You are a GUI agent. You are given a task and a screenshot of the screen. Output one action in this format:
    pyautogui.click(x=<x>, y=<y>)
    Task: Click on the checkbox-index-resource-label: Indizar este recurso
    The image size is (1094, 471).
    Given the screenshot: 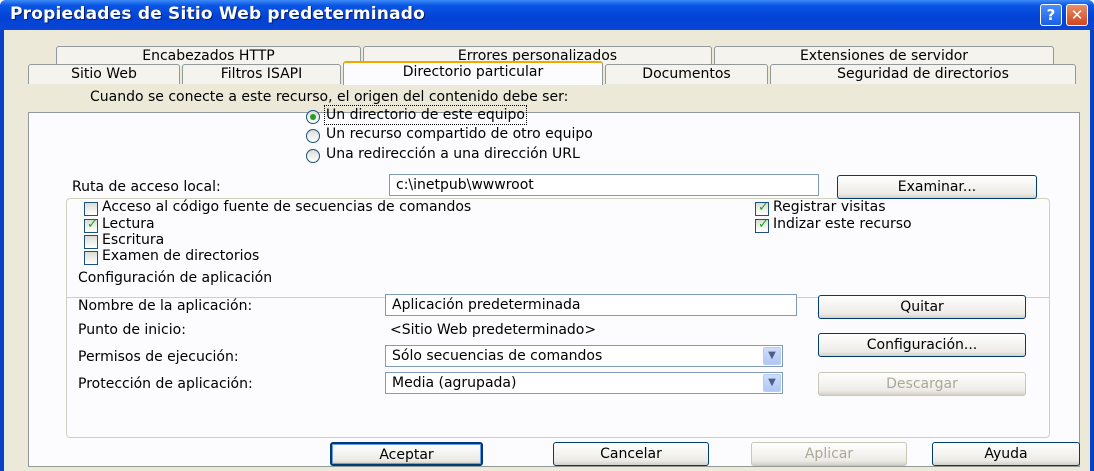 What is the action you would take?
    pyautogui.click(x=842, y=224)
    